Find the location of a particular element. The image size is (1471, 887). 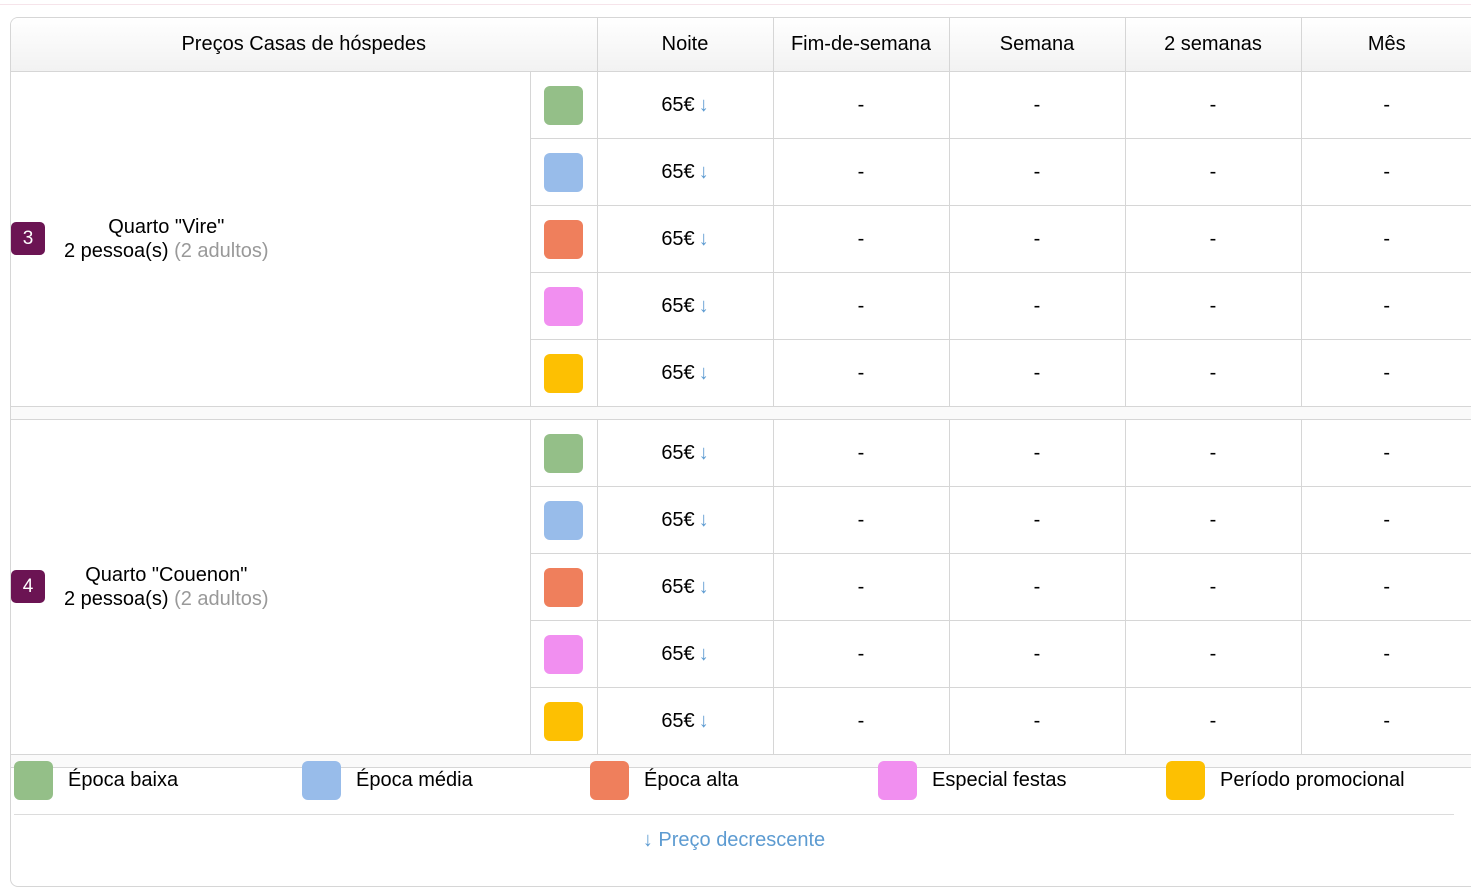

room-info: 3 Quarto "Vire" 2 pessoa(s) (2 adultos) is located at coordinates (270, 239).